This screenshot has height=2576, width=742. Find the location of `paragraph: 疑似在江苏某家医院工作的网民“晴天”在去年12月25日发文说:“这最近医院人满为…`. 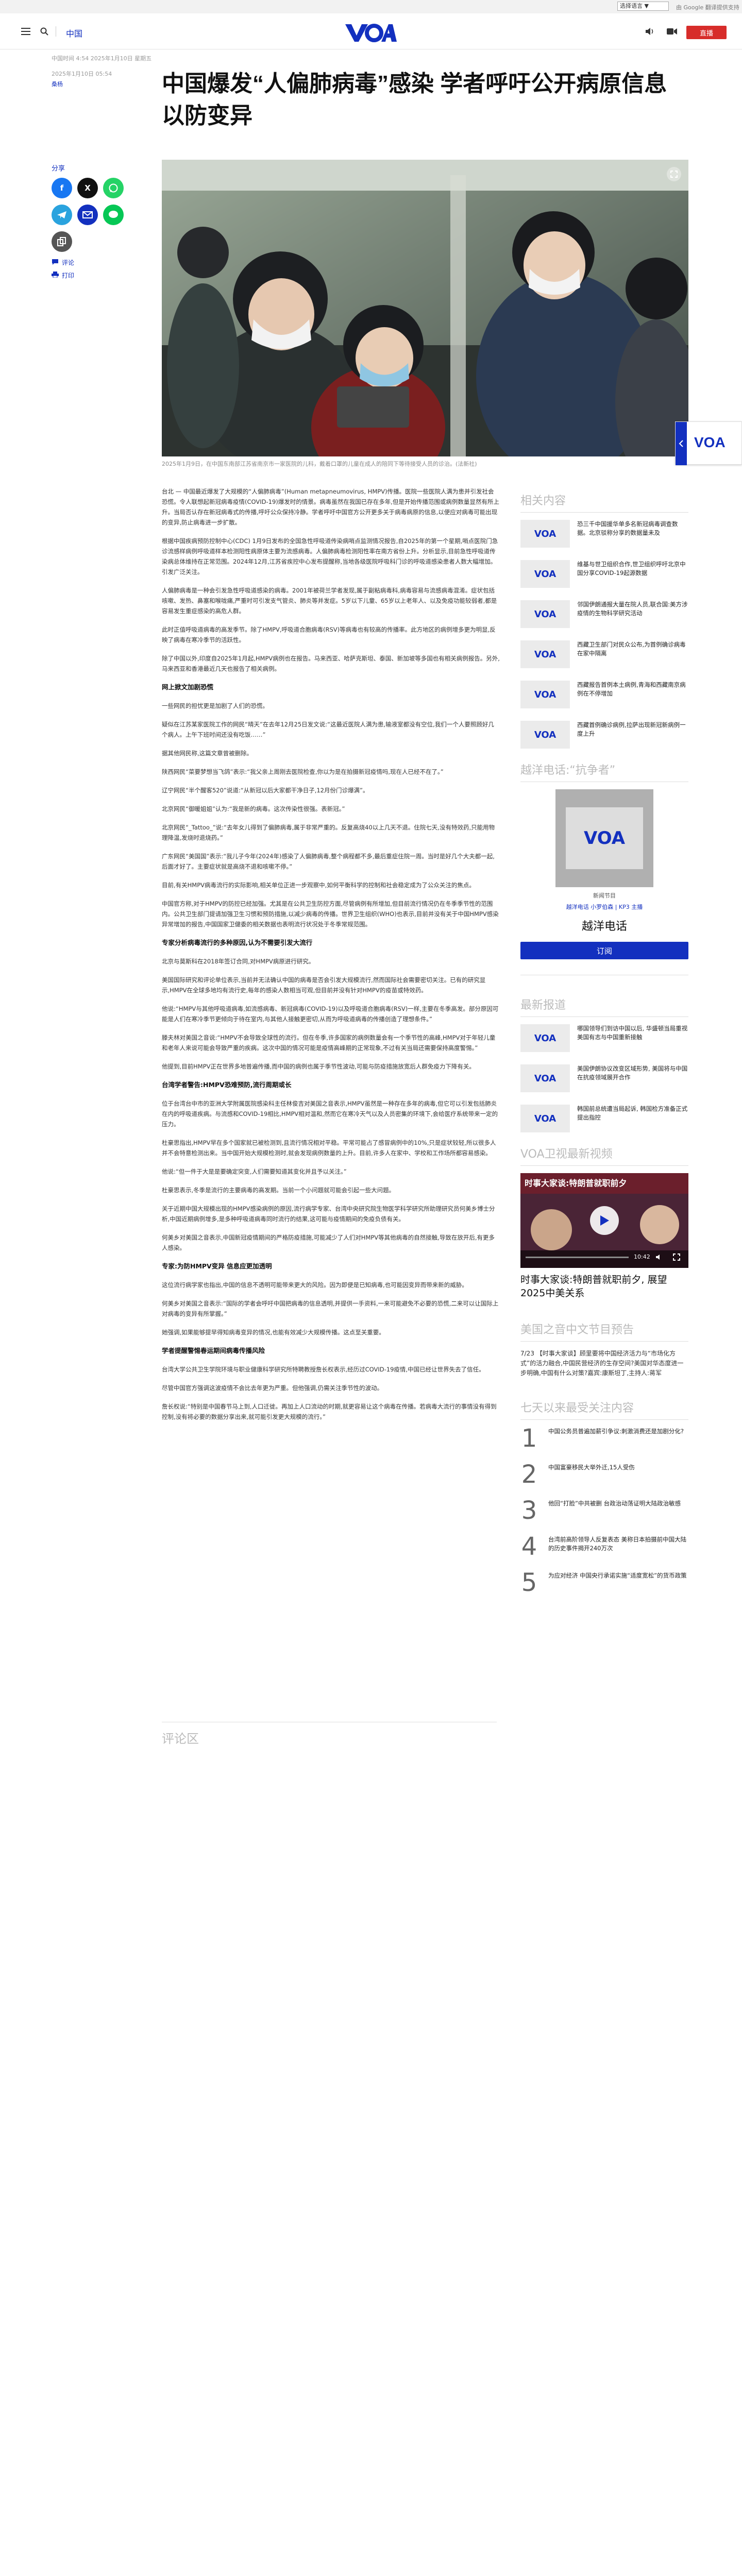

paragraph: 疑似在江苏某家医院工作的网民“晴天”在去年12月25日发文说:“这最近医院人满为… is located at coordinates (328, 729).